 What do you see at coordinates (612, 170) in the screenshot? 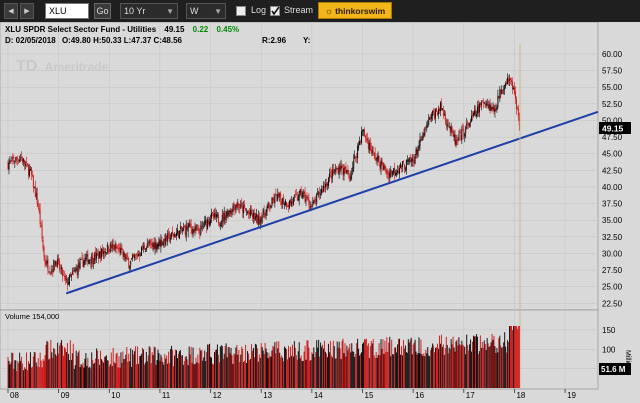
I see `price-axis-label: 42.50` at bounding box center [612, 170].